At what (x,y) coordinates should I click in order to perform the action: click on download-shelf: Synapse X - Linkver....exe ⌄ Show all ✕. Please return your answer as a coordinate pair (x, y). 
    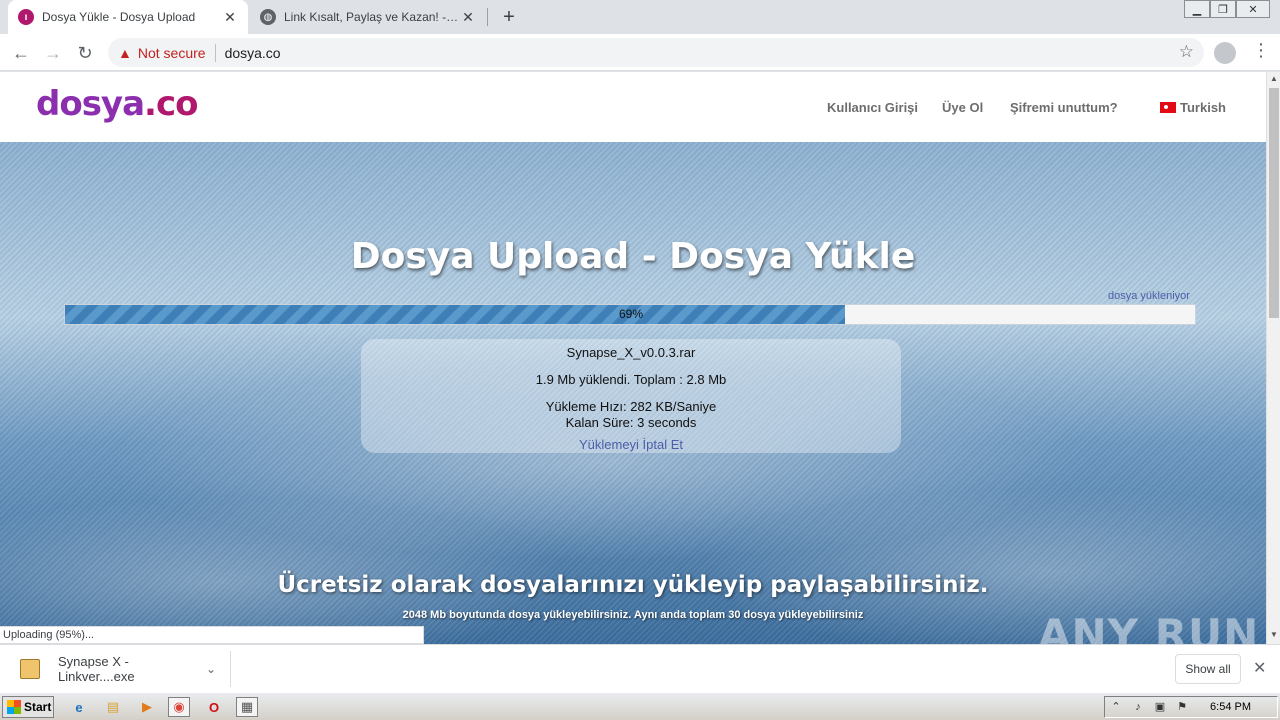
    Looking at the image, I should click on (640, 668).